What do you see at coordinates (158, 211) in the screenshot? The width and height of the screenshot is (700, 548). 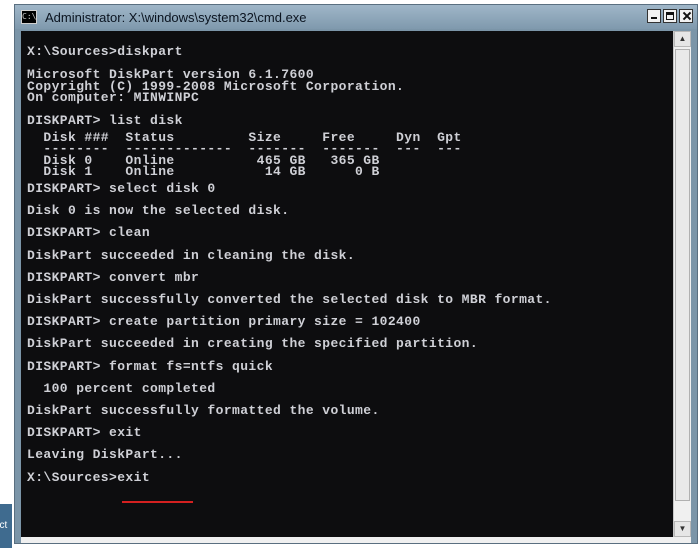 I see `console-line: Disk 0 is now the selected disk.` at bounding box center [158, 211].